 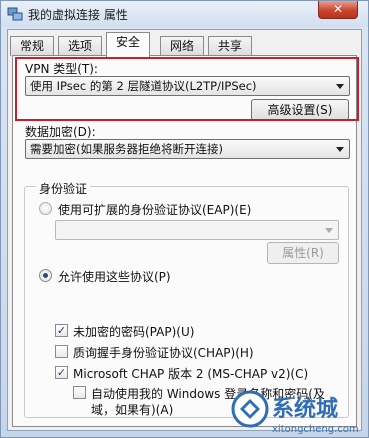 What do you see at coordinates (300, 110) in the screenshot?
I see `advanced-settings-button: 高级设置(S)` at bounding box center [300, 110].